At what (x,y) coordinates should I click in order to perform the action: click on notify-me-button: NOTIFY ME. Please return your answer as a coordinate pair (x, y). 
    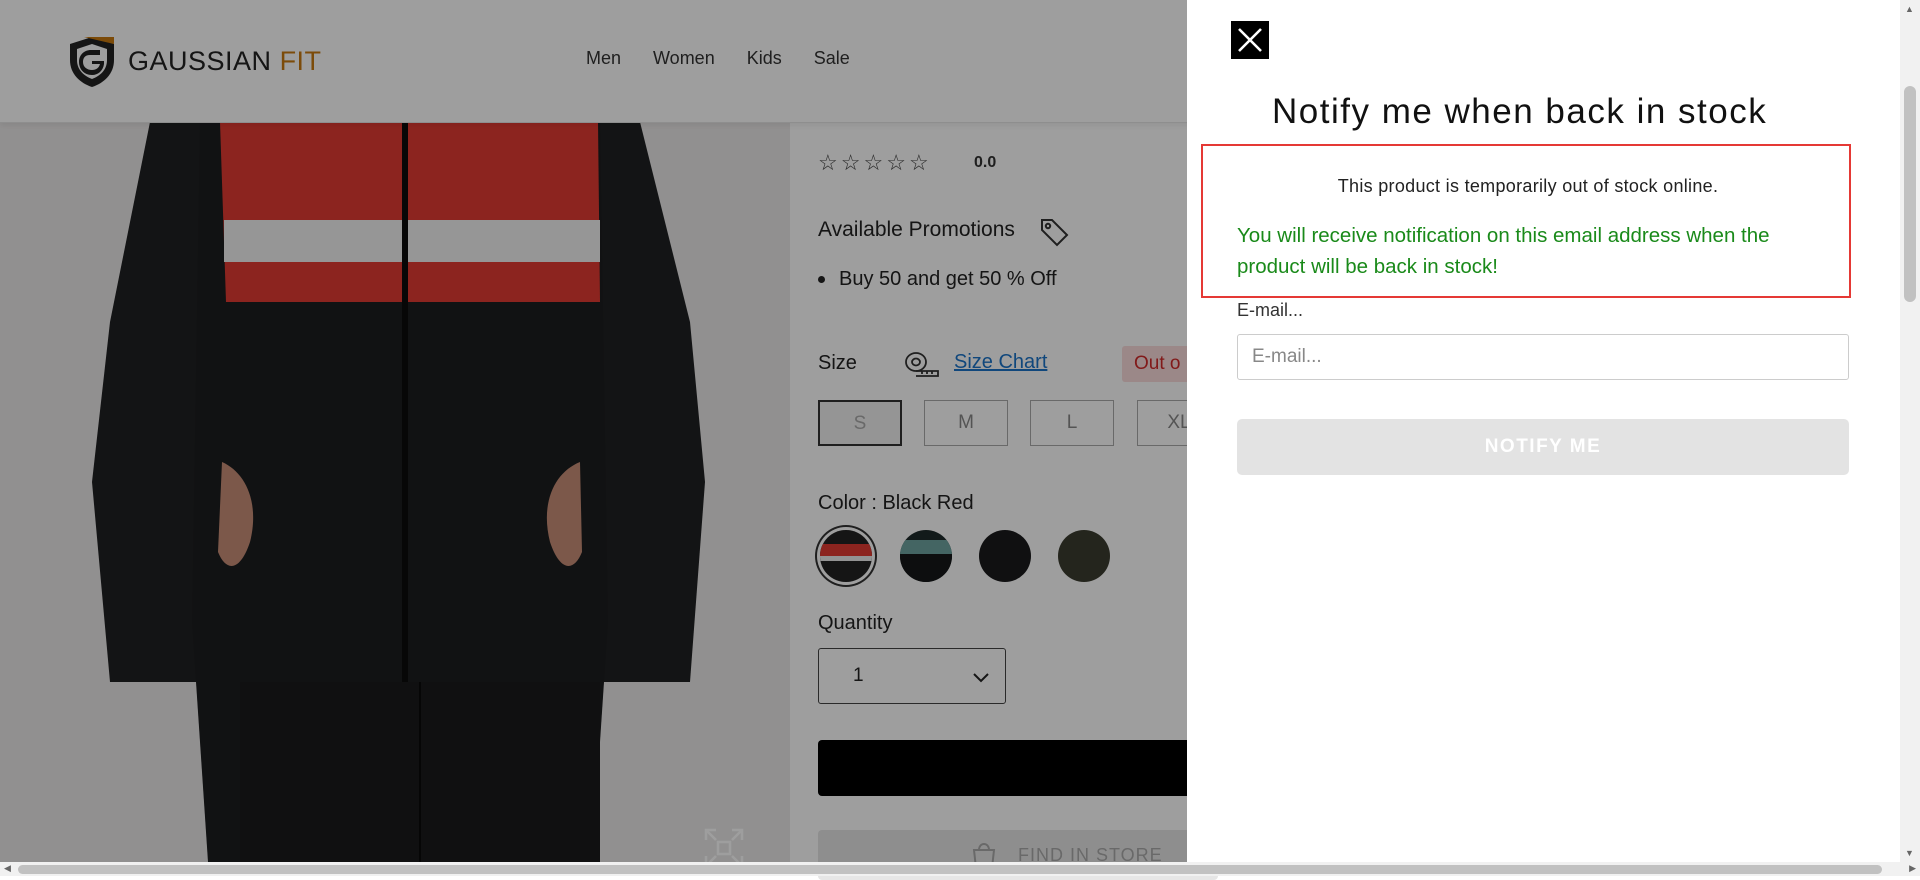
    Looking at the image, I should click on (1543, 447).